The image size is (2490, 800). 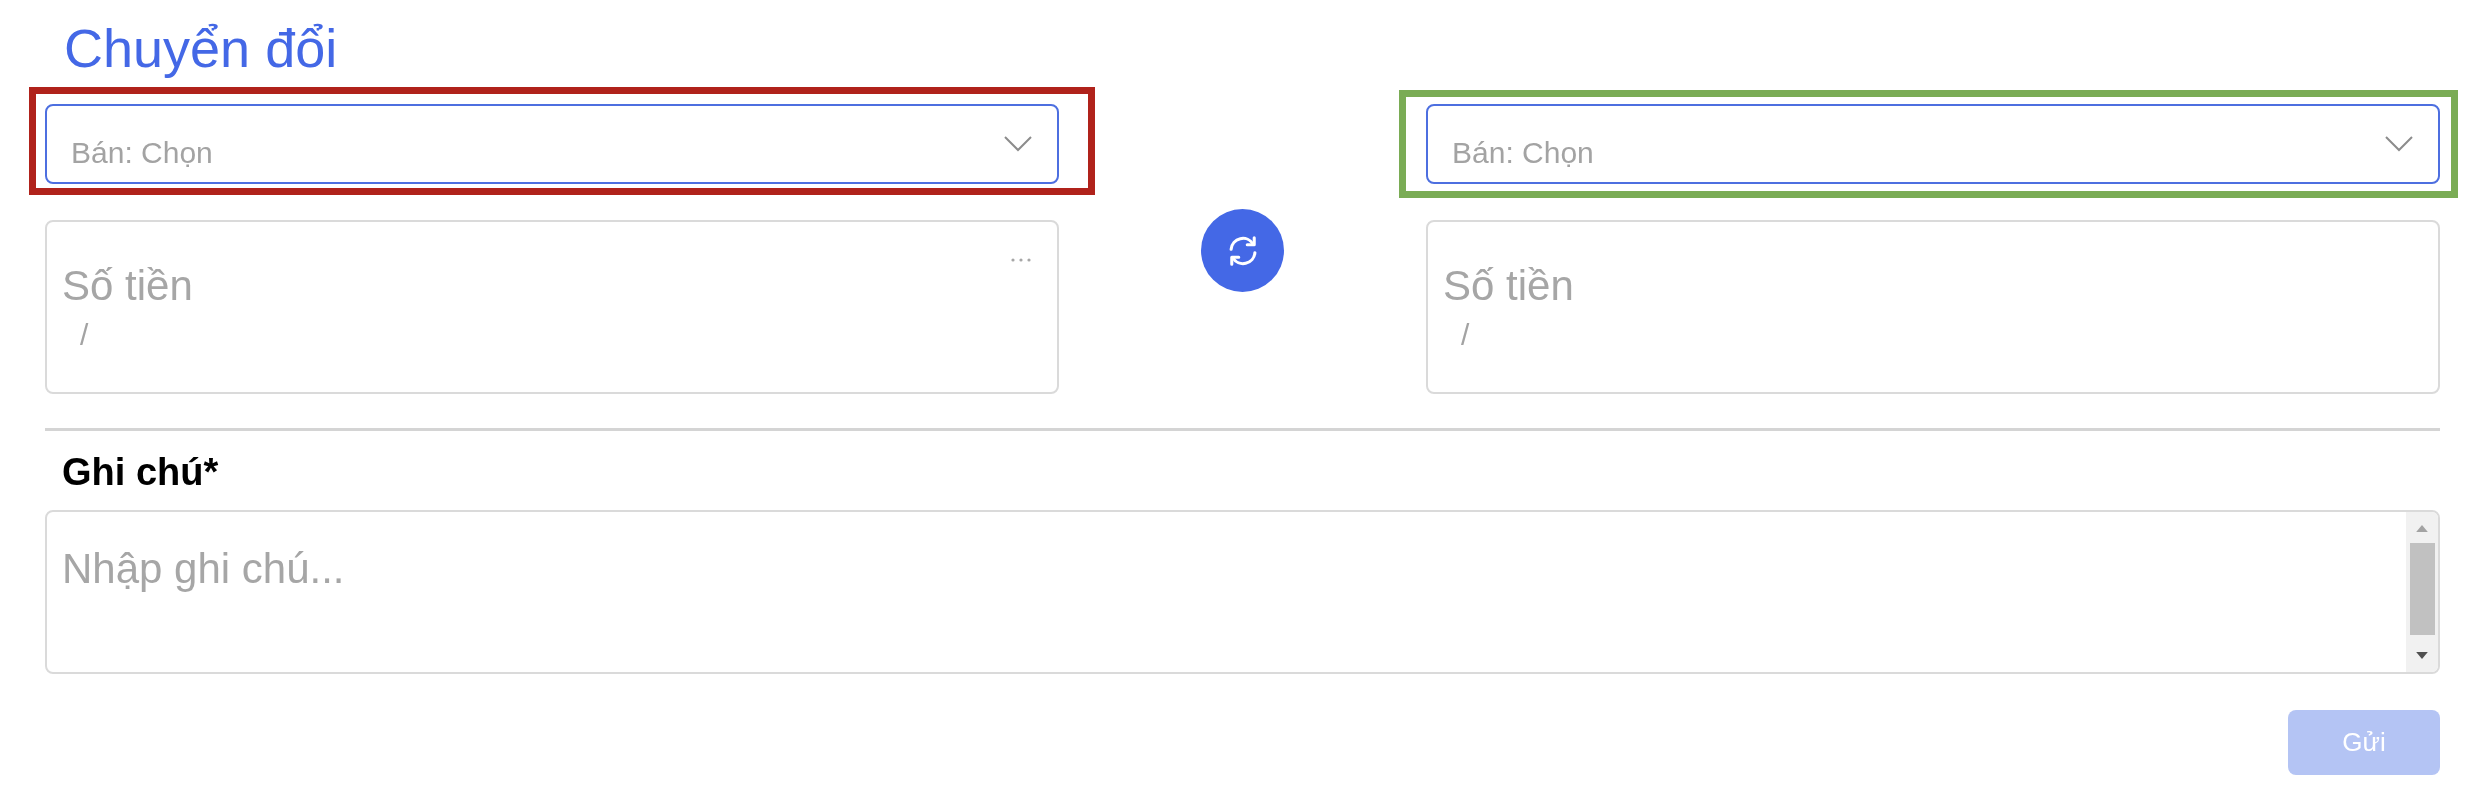 What do you see at coordinates (2422, 589) in the screenshot?
I see `scrollbar-thumb` at bounding box center [2422, 589].